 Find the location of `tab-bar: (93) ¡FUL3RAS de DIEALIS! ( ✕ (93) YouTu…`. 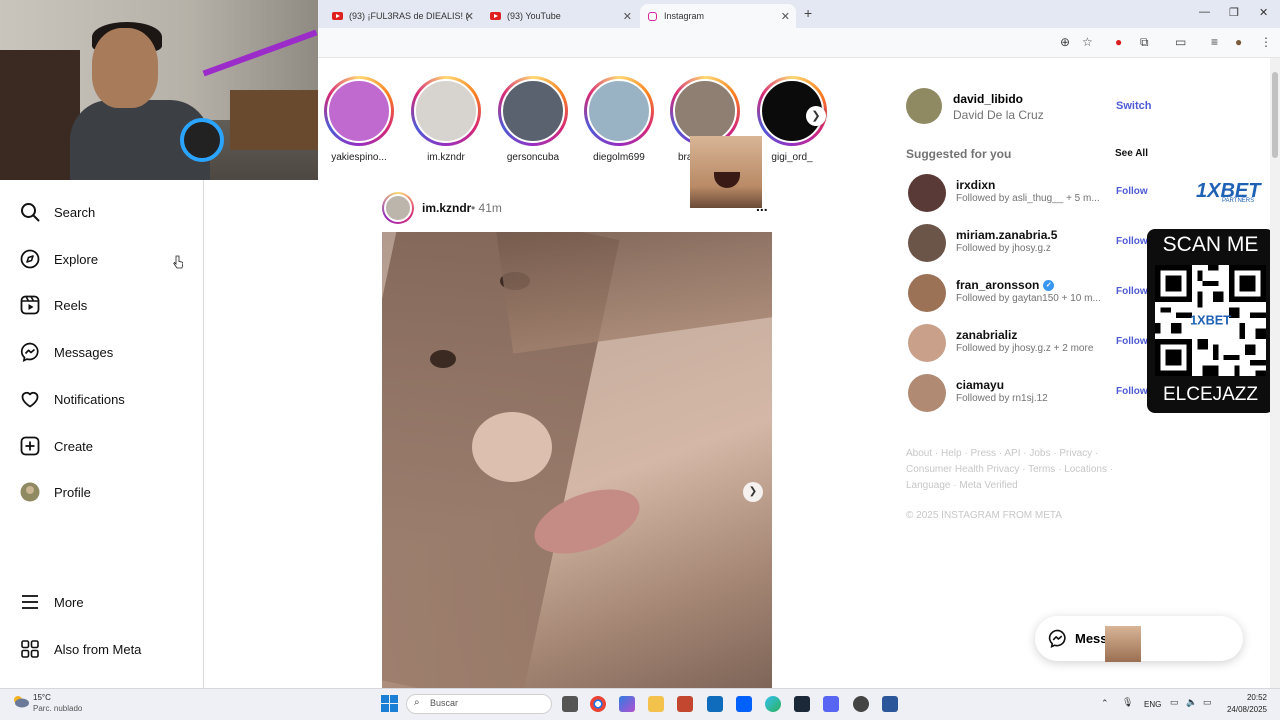

tab-bar: (93) ¡FUL3RAS de DIEALIS! ( ✕ (93) YouTu… is located at coordinates (799, 14).